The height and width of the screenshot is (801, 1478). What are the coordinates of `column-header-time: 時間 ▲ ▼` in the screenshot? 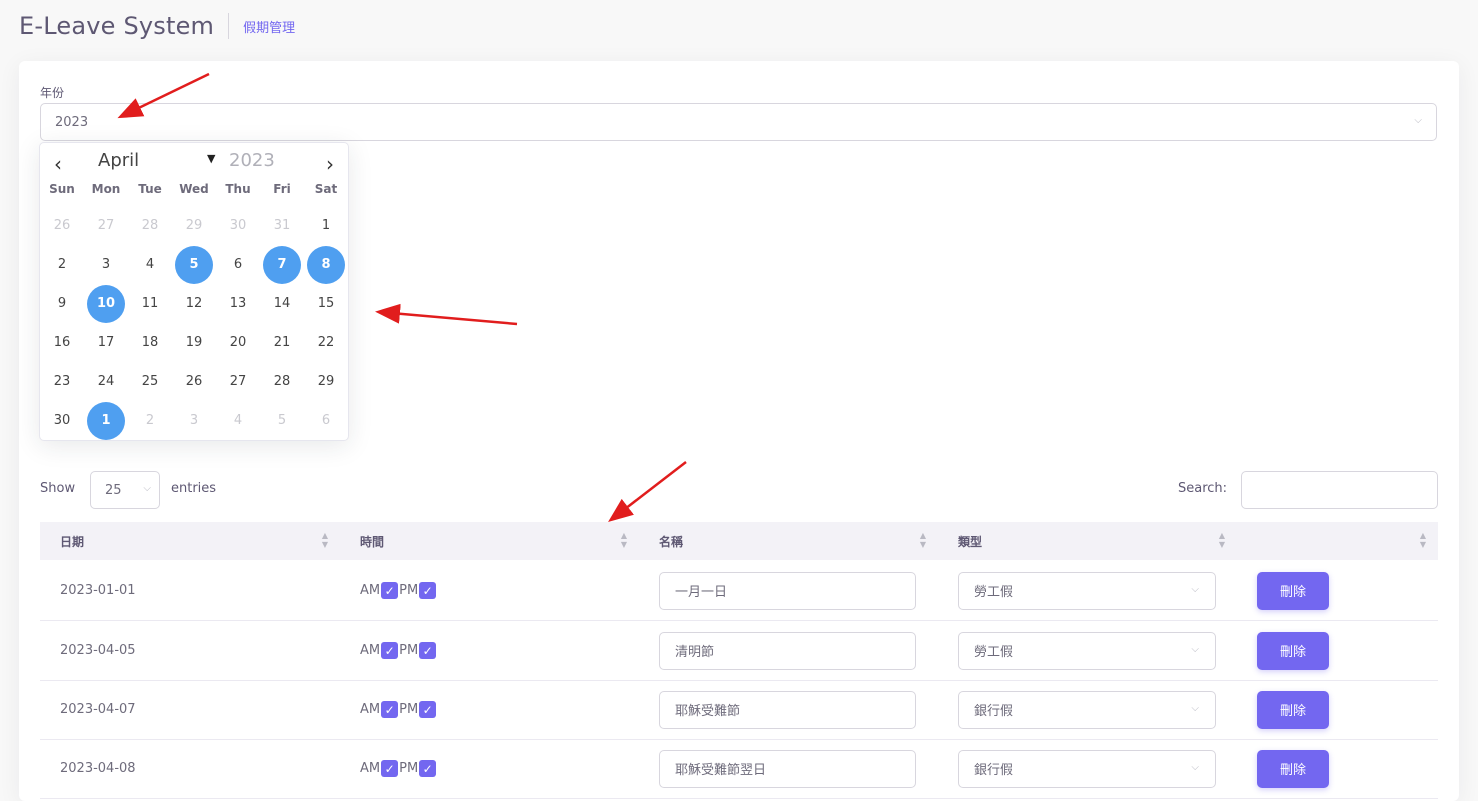 It's located at (489, 541).